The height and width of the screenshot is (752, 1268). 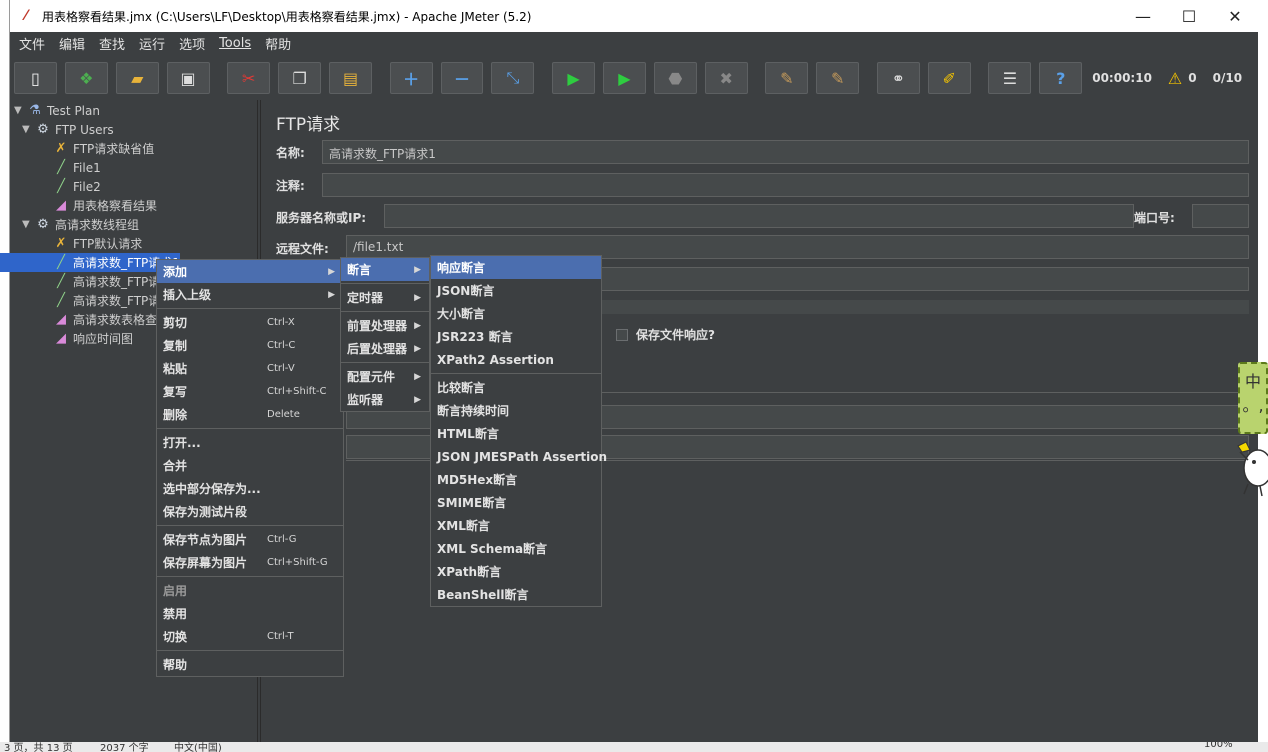 What do you see at coordinates (68, 129) in the screenshot?
I see `tree-node: ▼ ⚙ FTP Users` at bounding box center [68, 129].